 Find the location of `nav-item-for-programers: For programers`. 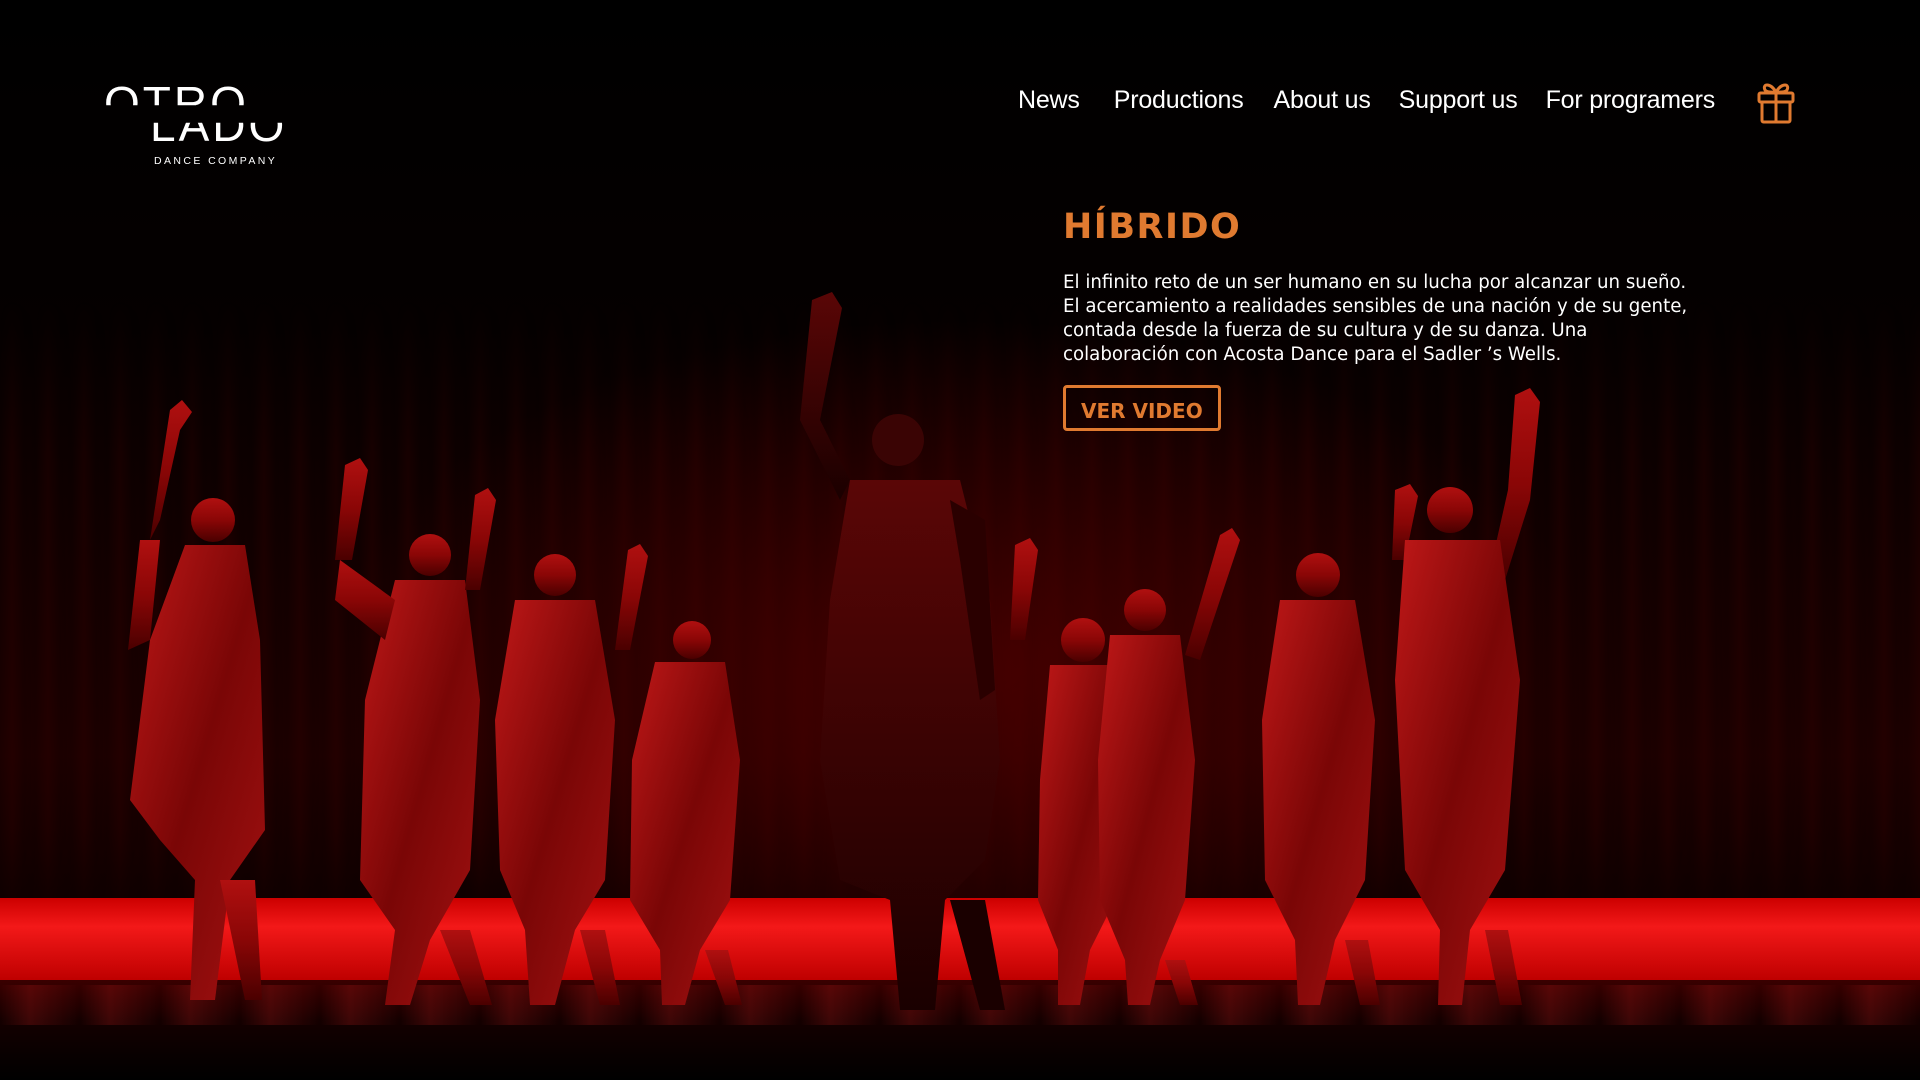

nav-item-for-programers: For programers is located at coordinates (1631, 100).